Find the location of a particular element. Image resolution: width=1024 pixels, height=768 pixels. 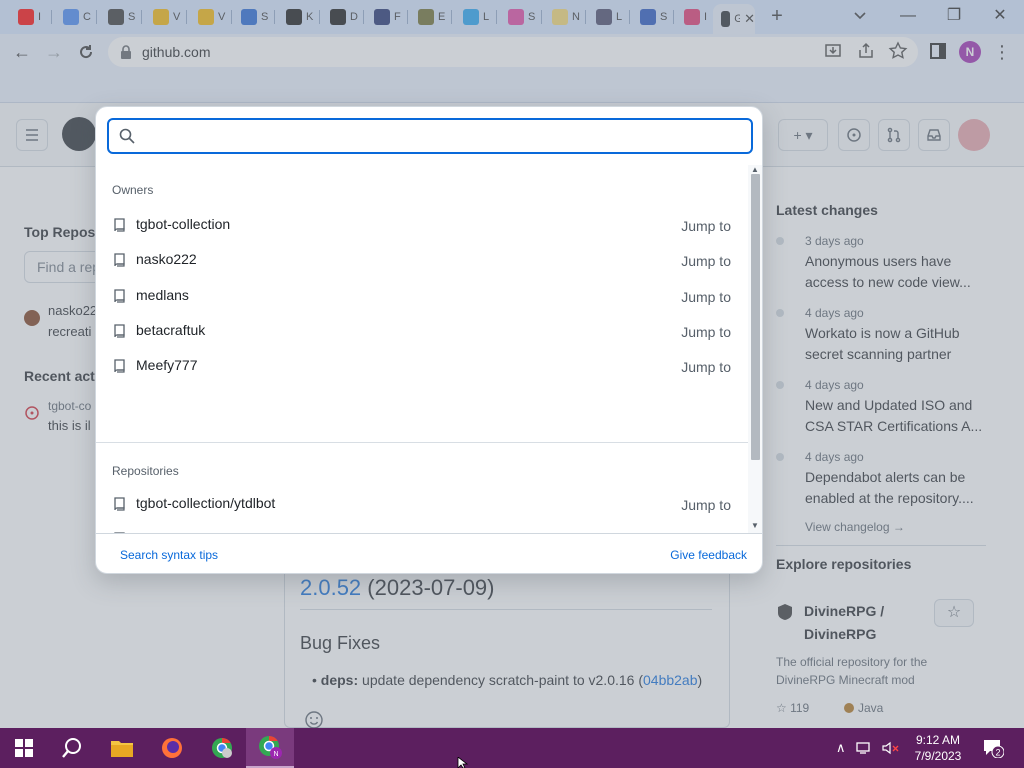

give-feedback-link: Give feedback is located at coordinates (708, 555).